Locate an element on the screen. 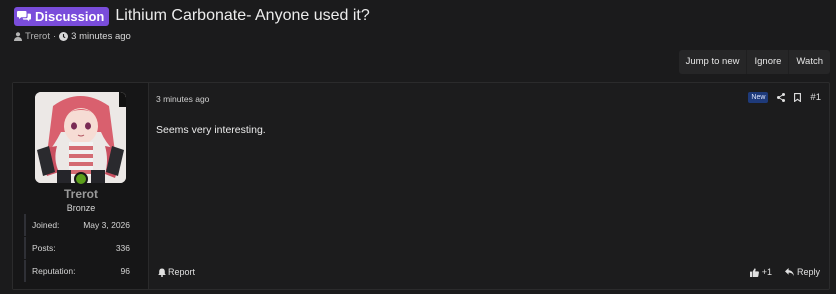  reply-label: Reply is located at coordinates (808, 272).